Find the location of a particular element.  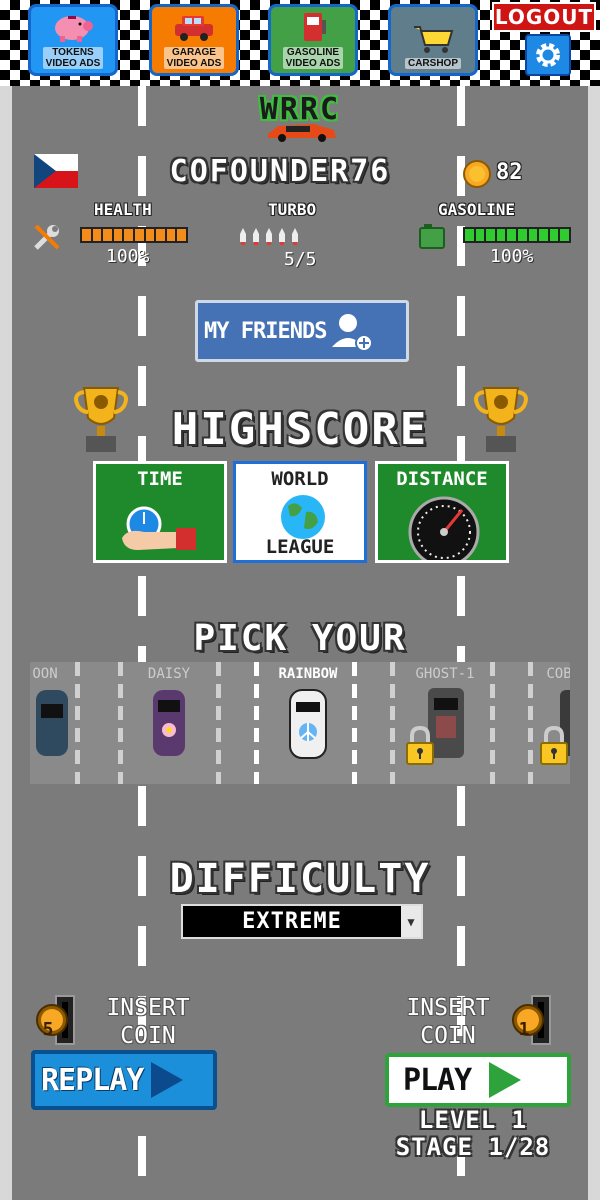

logout-button: LOGOUT is located at coordinates (544, 17).